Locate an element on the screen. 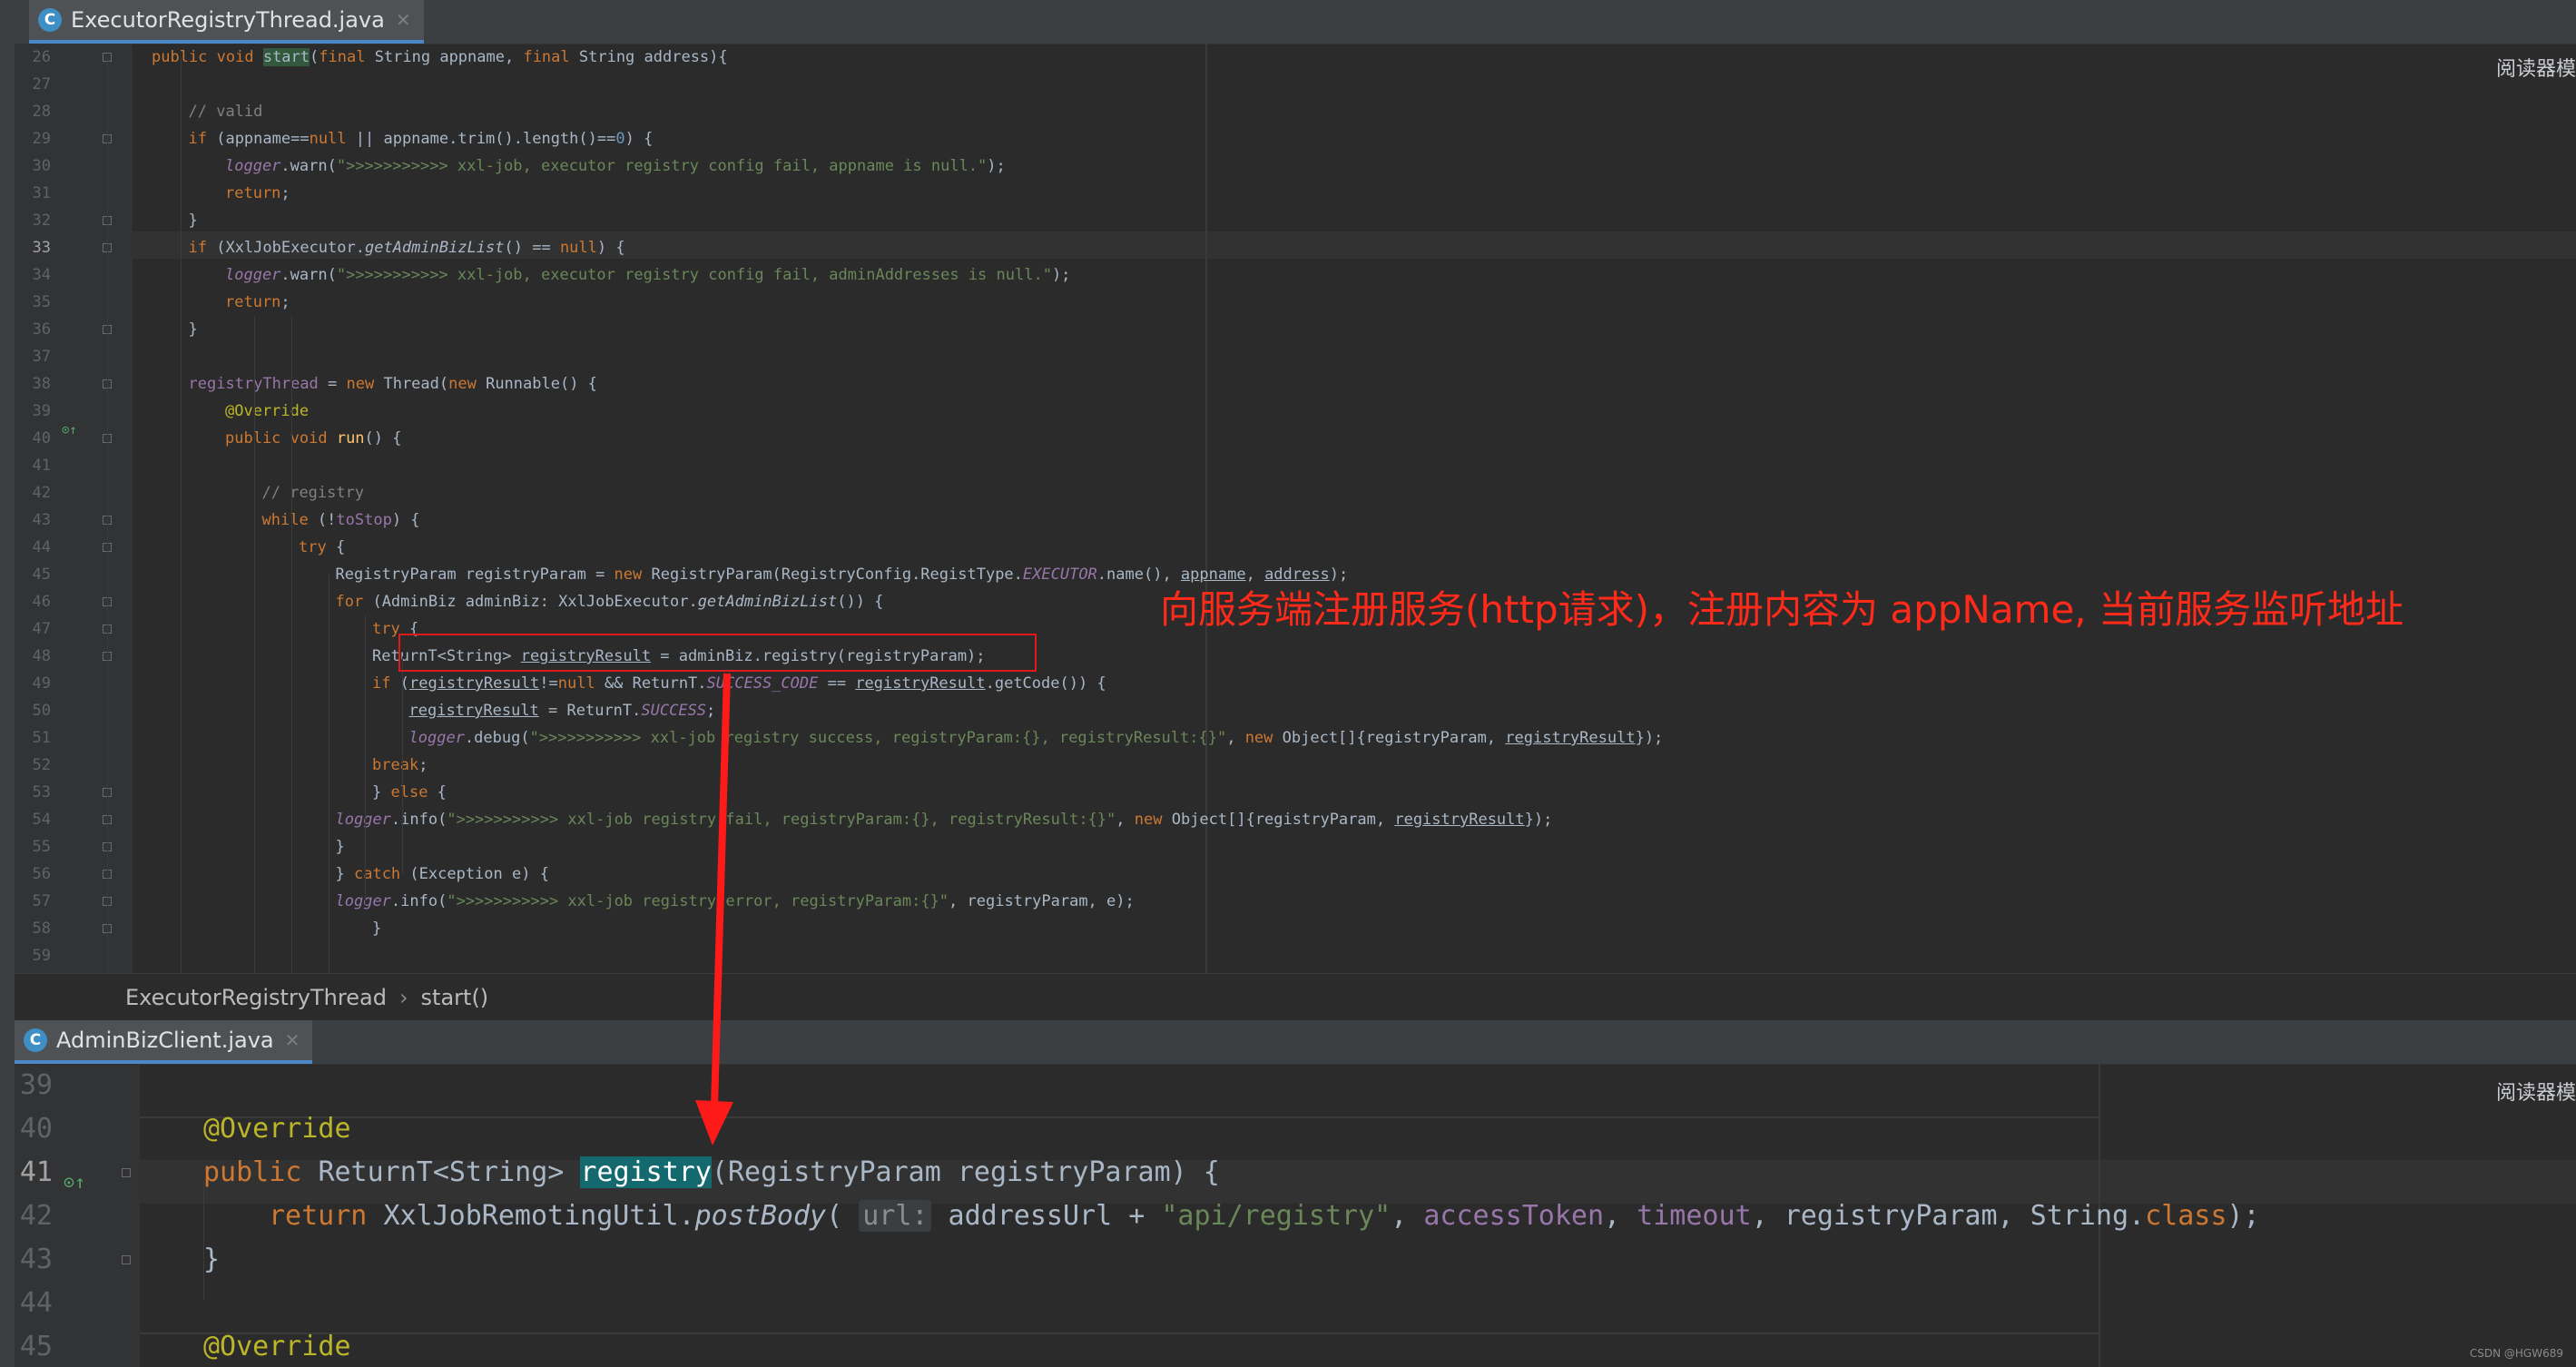 The height and width of the screenshot is (1367, 2576). code-line: // registry is located at coordinates (313, 492).